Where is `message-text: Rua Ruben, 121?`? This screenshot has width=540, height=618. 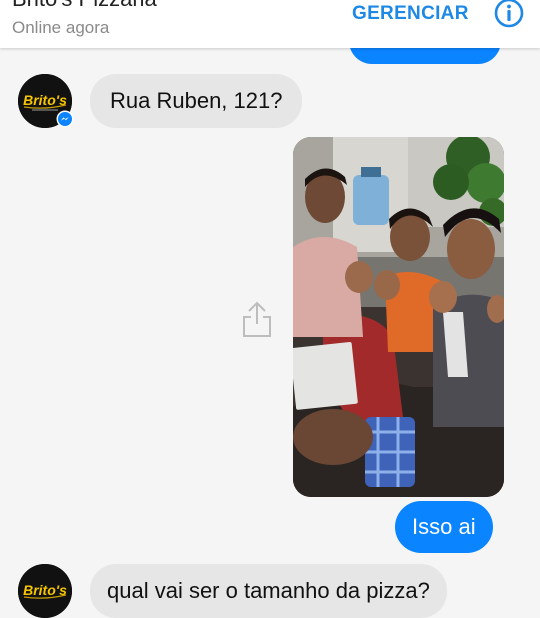
message-text: Rua Ruben, 121? is located at coordinates (196, 100).